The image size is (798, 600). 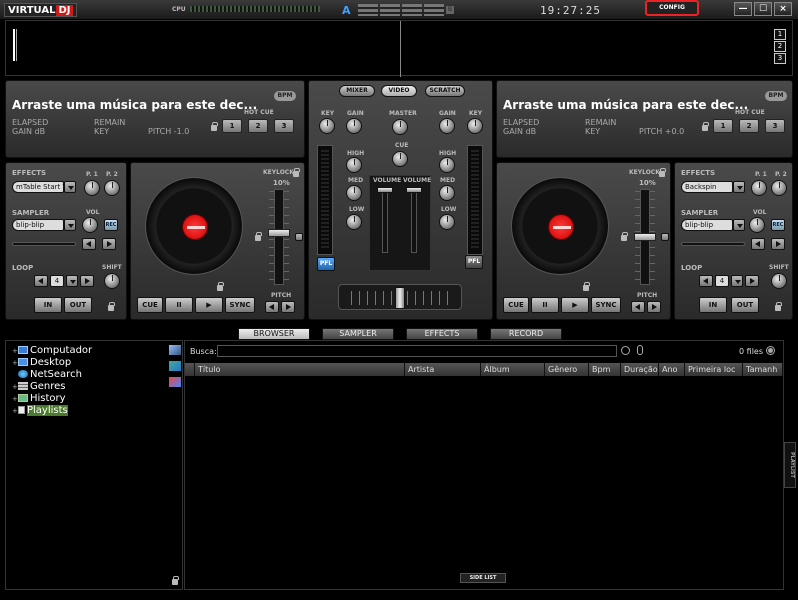 I want to click on tree-item-history: + History, so click(x=39, y=399).